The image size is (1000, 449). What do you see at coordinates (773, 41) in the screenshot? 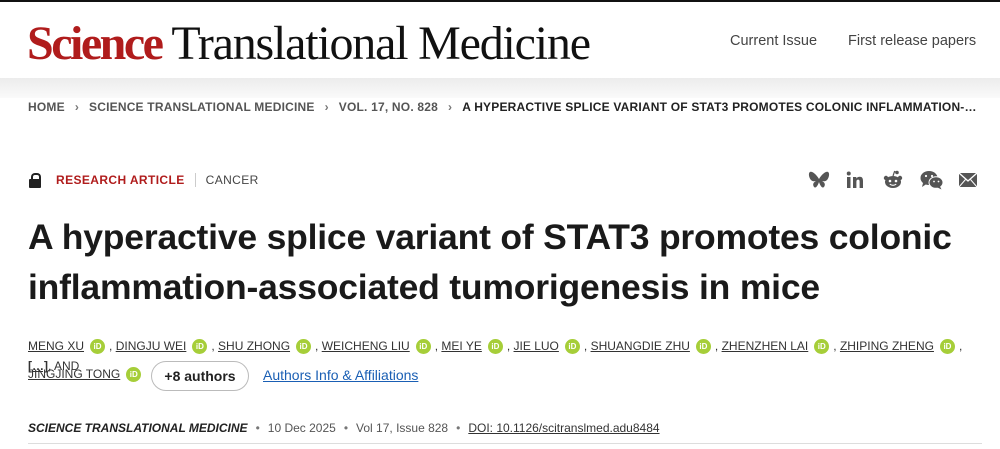
I see `nav-current-issue: Current Issue` at bounding box center [773, 41].